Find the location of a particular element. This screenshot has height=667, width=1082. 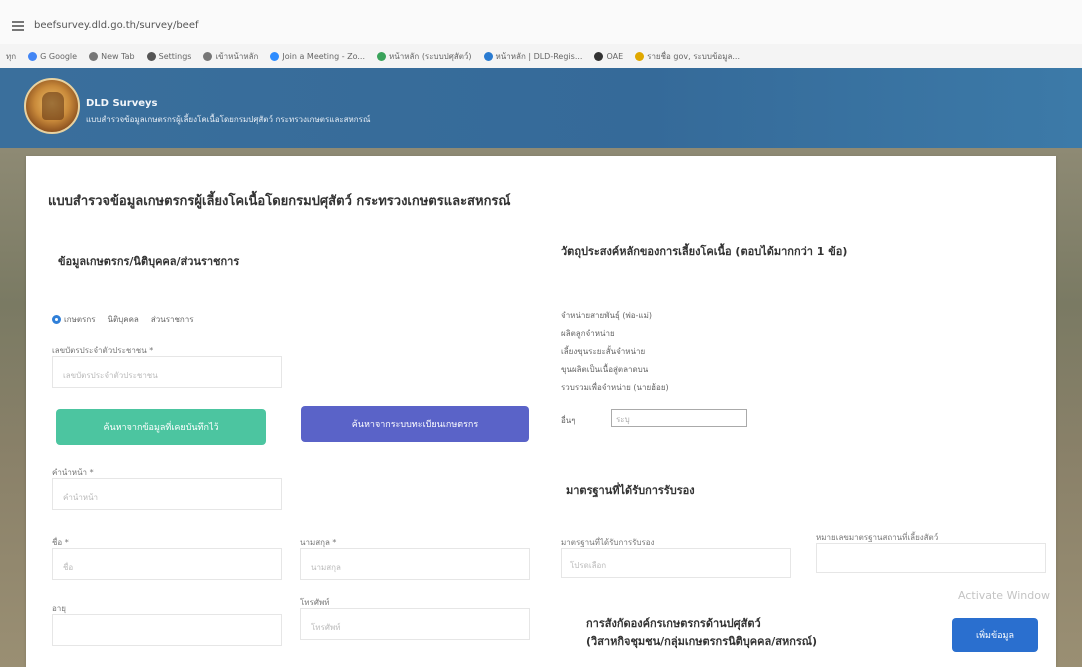

search-saved-data-button: ค้นหาจากข้อมูลที่เคยบันทึกไว้ is located at coordinates (161, 427).